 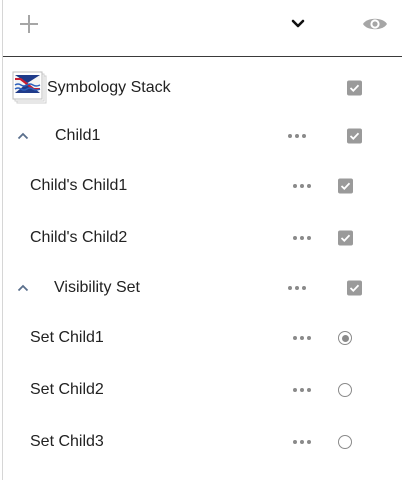 I want to click on tree-row-visibility-set: Visibility Set, so click(x=202, y=288).